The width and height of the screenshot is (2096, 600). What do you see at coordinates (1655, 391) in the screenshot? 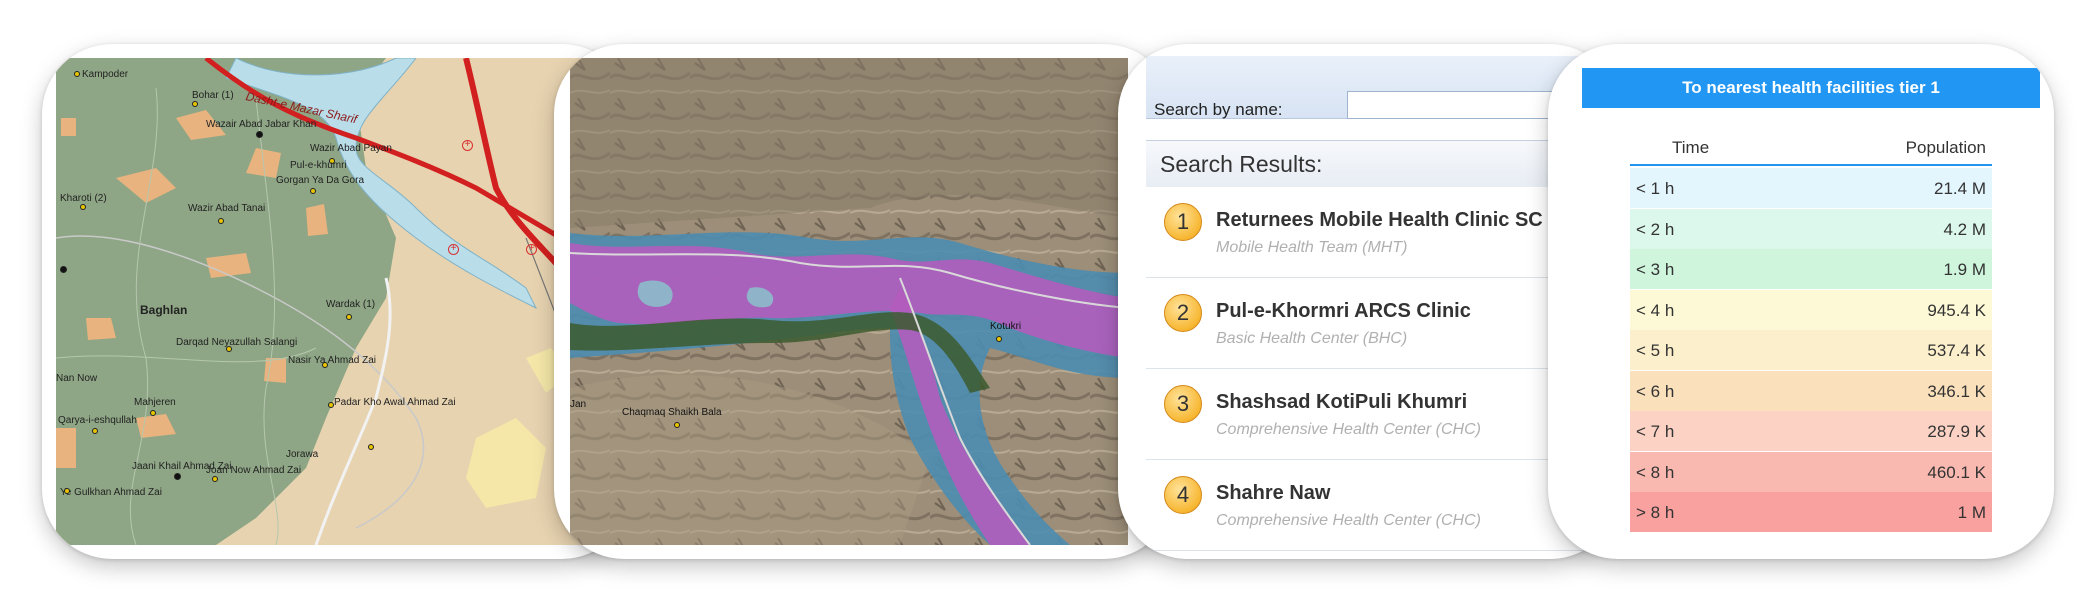
I see `time-cell: < 6 h` at bounding box center [1655, 391].